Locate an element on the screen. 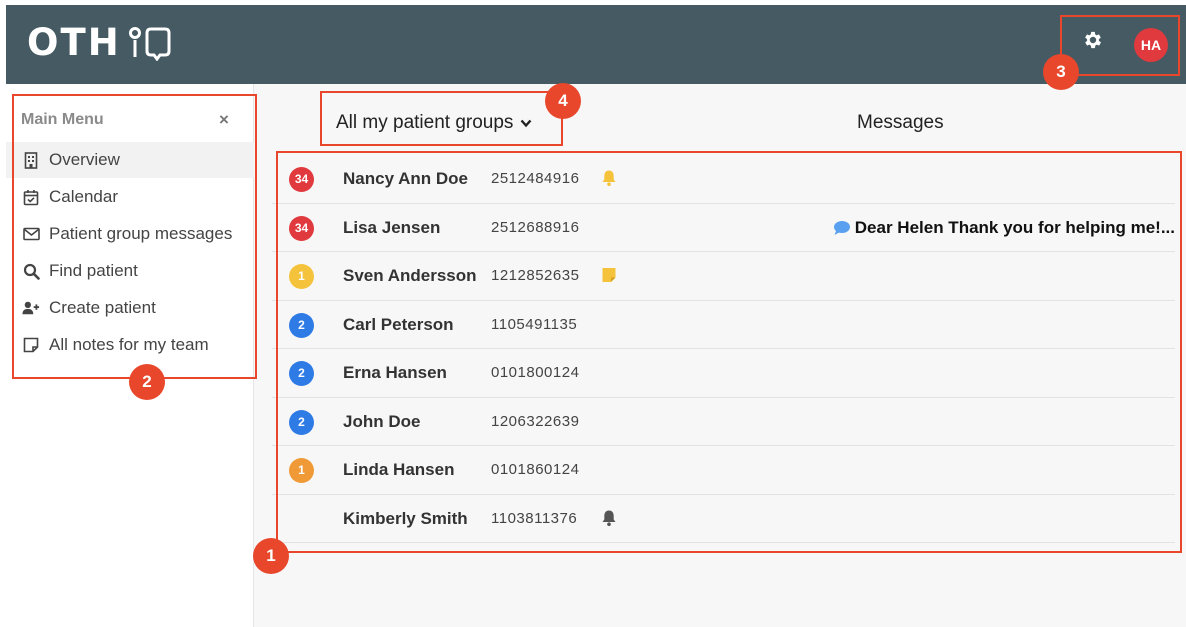  annotation-box-group-selector is located at coordinates (441, 118).